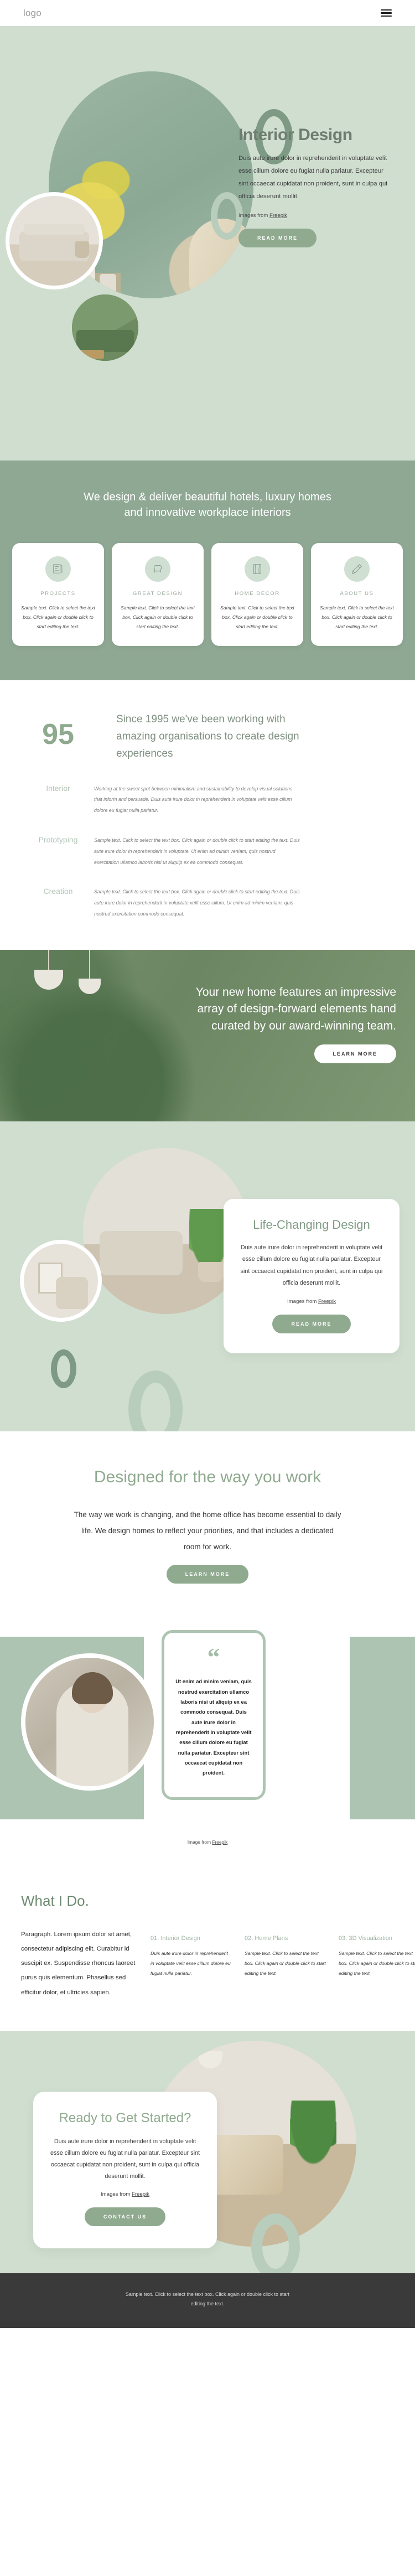  I want to click on service-card-title: GREAT DESIGN, so click(157, 593).